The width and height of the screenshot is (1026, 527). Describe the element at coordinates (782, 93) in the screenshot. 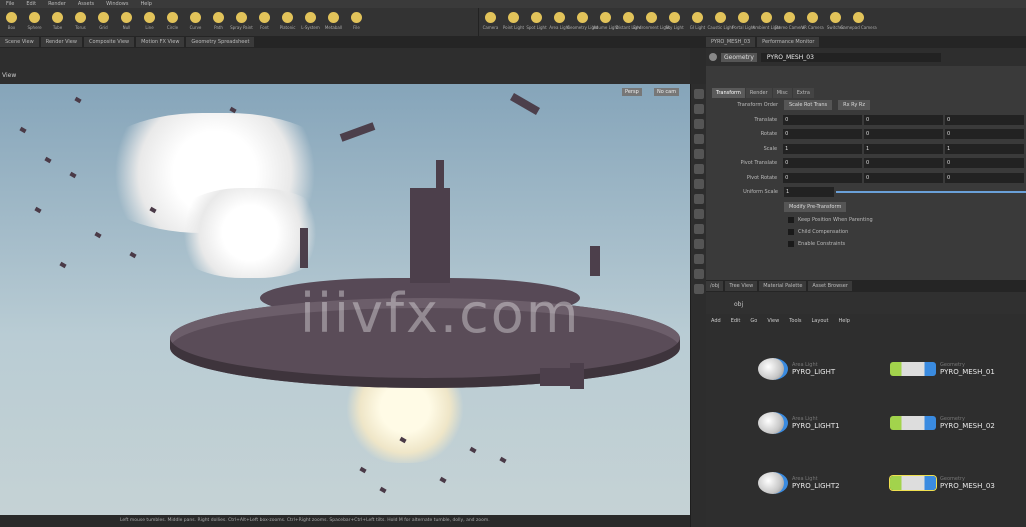

I see `tab-misc: Misc` at that location.